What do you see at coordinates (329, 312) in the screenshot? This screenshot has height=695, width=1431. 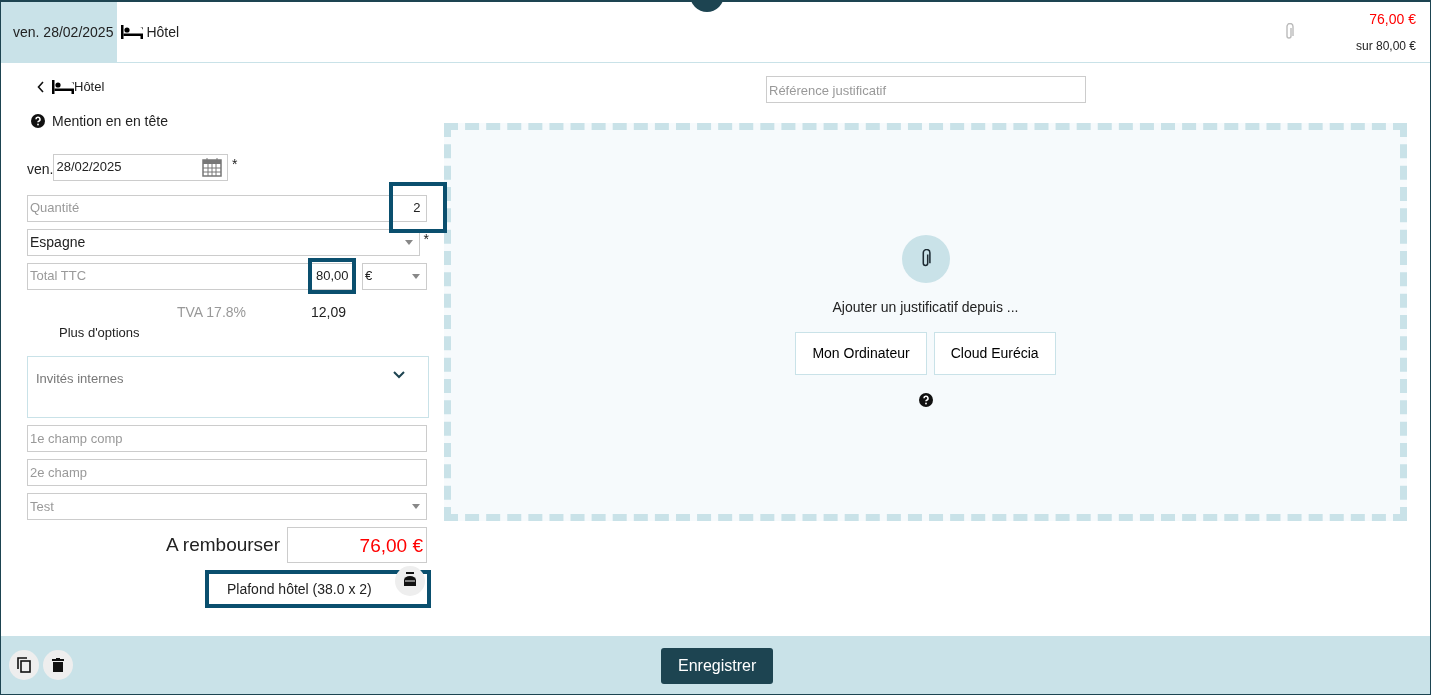 I see `vat-amount: 12,09` at bounding box center [329, 312].